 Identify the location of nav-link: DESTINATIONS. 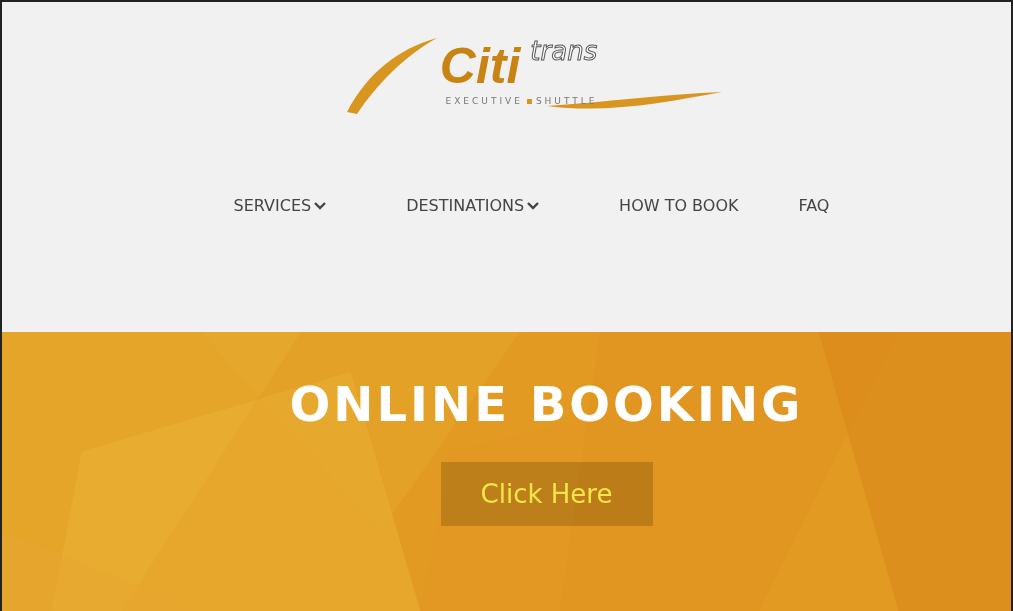
(473, 205).